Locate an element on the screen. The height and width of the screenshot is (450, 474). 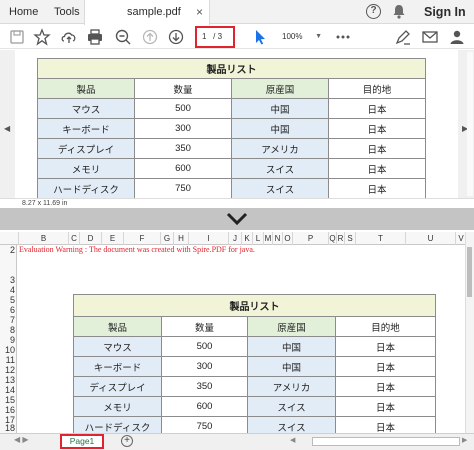
user-icon is located at coordinates (457, 37).